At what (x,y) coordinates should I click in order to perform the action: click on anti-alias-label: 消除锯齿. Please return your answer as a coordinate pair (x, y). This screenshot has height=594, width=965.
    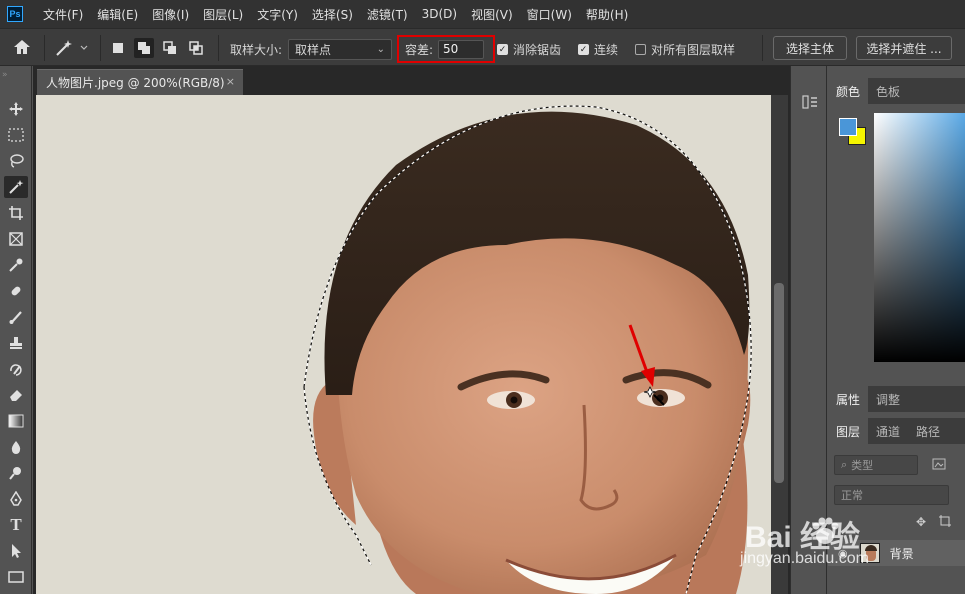
    Looking at the image, I should click on (537, 50).